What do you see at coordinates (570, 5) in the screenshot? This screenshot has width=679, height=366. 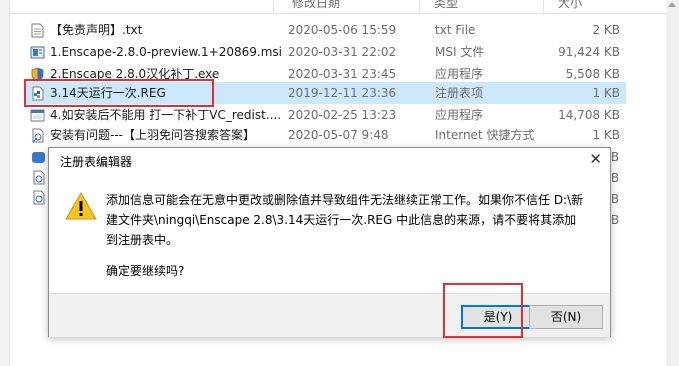 I see `column-size: 大小` at bounding box center [570, 5].